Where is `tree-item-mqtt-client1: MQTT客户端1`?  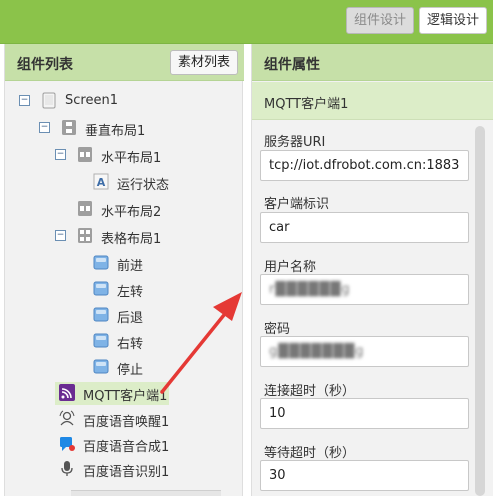 tree-item-mqtt-client1: MQTT客户端1 is located at coordinates (112, 393).